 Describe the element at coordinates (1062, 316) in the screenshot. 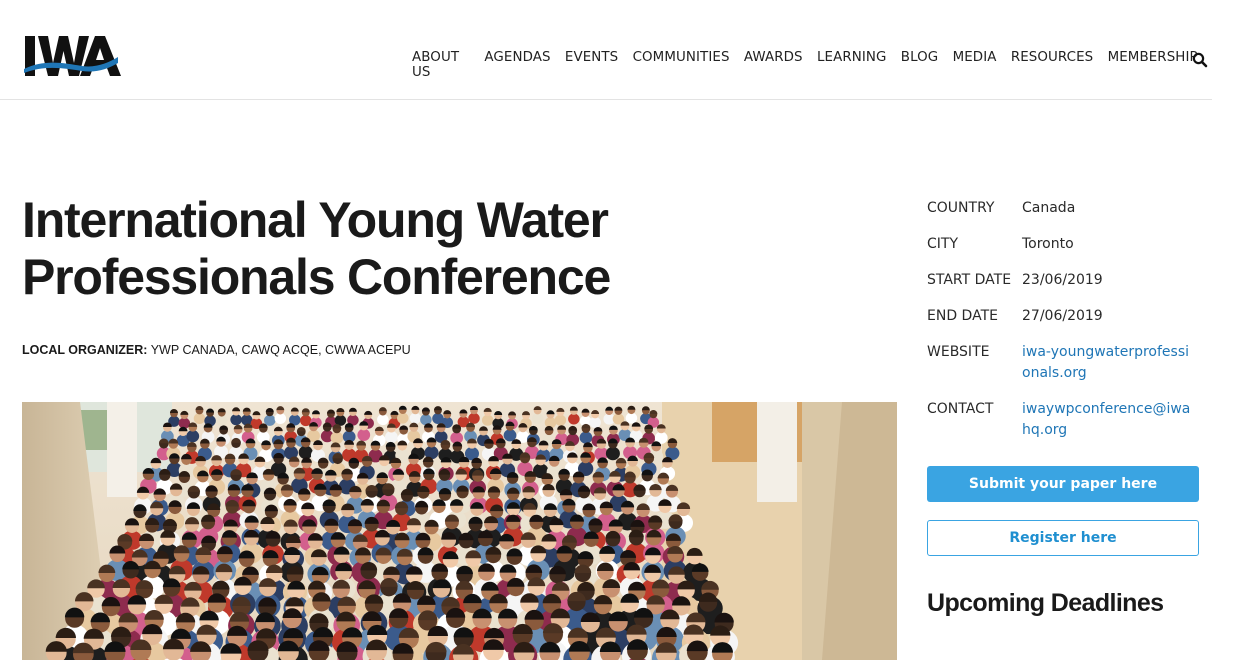

I see `detail-value: 27/06/2019` at that location.